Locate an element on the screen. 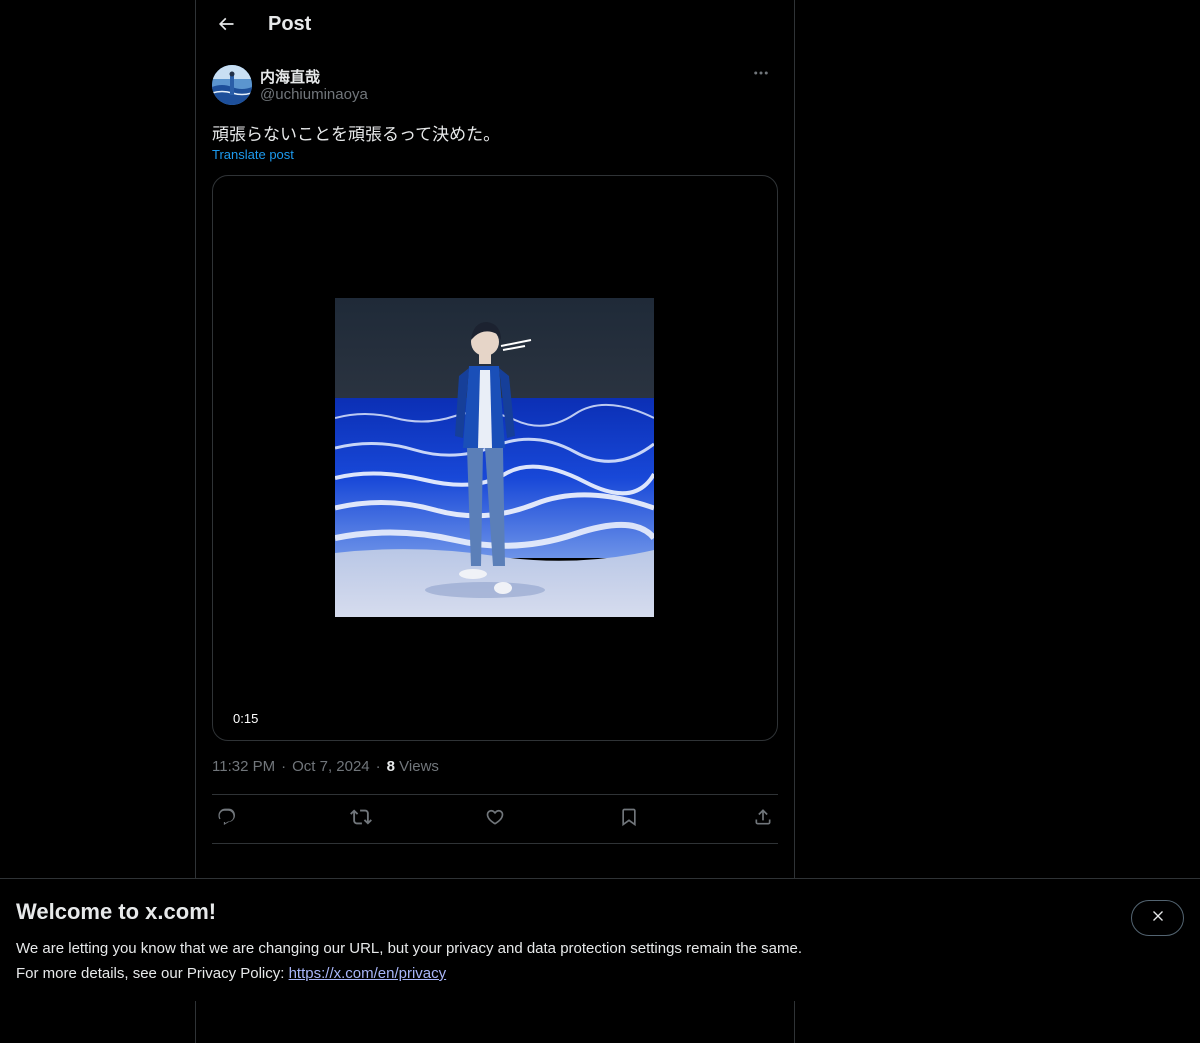  share-button is located at coordinates (763, 819).